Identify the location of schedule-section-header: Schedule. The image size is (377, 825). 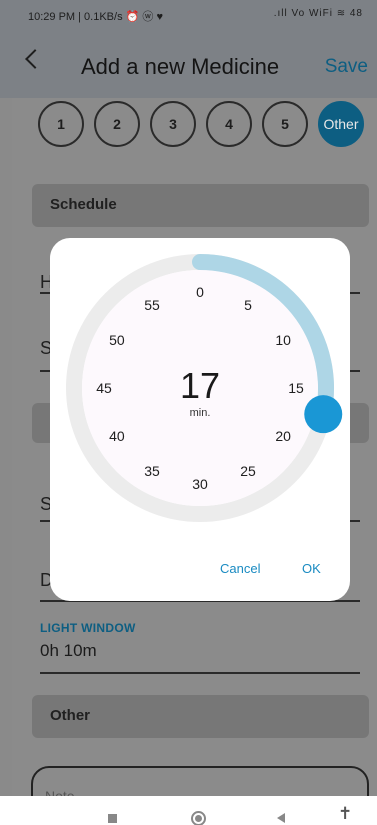
(200, 205).